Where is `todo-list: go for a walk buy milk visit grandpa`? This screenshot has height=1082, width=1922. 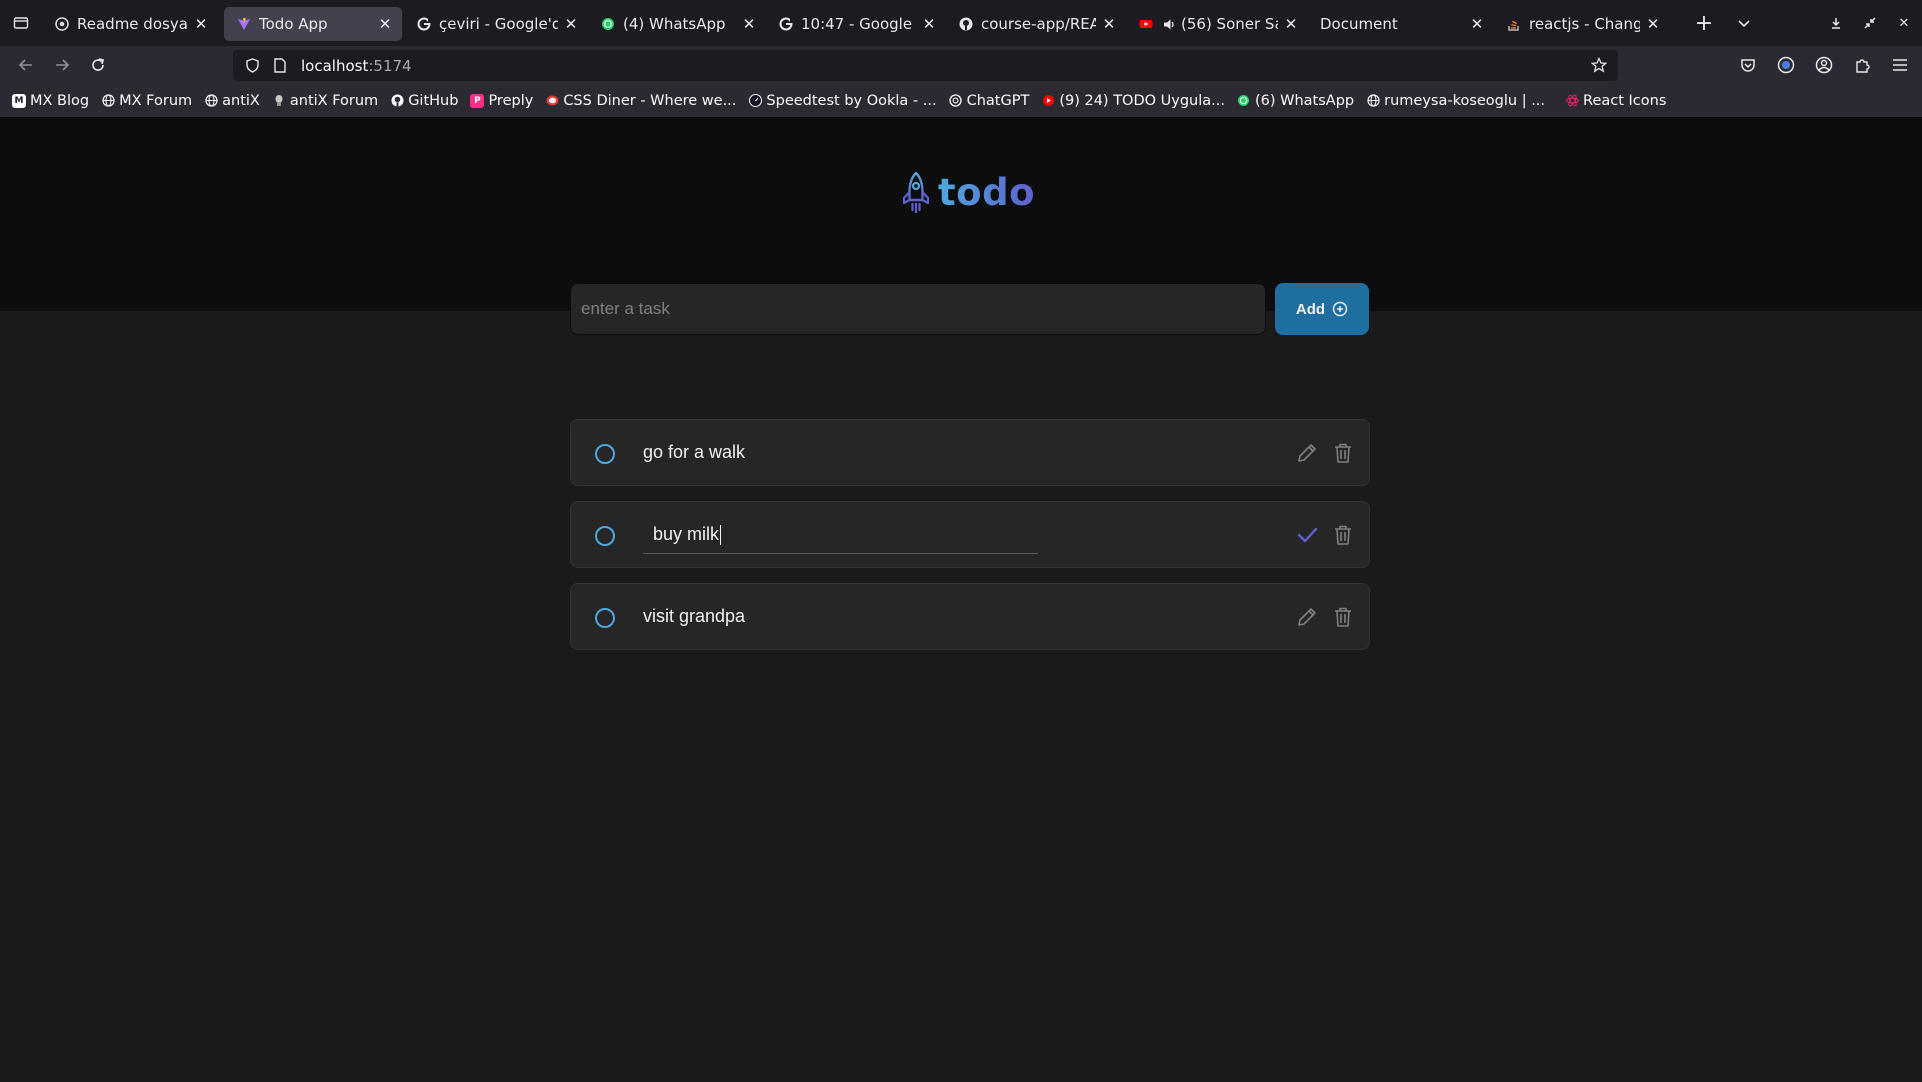
todo-list: go for a walk buy milk visit grandpa is located at coordinates (970, 542).